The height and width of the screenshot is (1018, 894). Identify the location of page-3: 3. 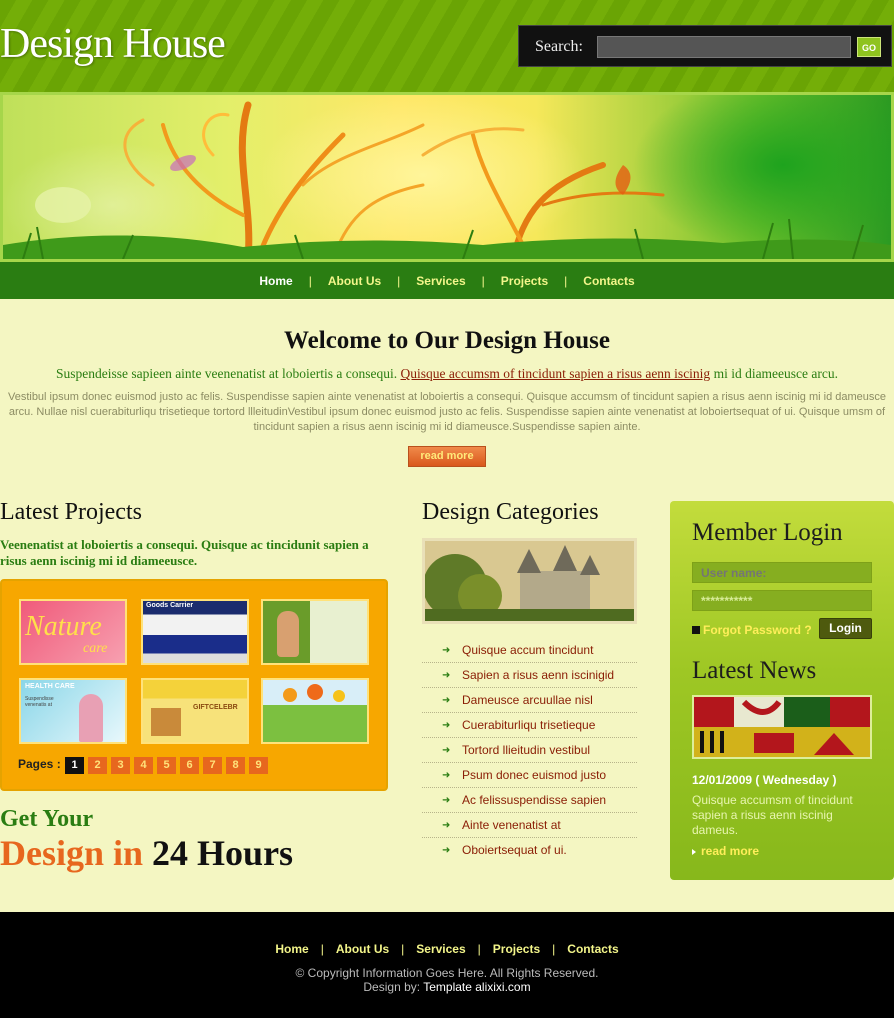
(120, 765).